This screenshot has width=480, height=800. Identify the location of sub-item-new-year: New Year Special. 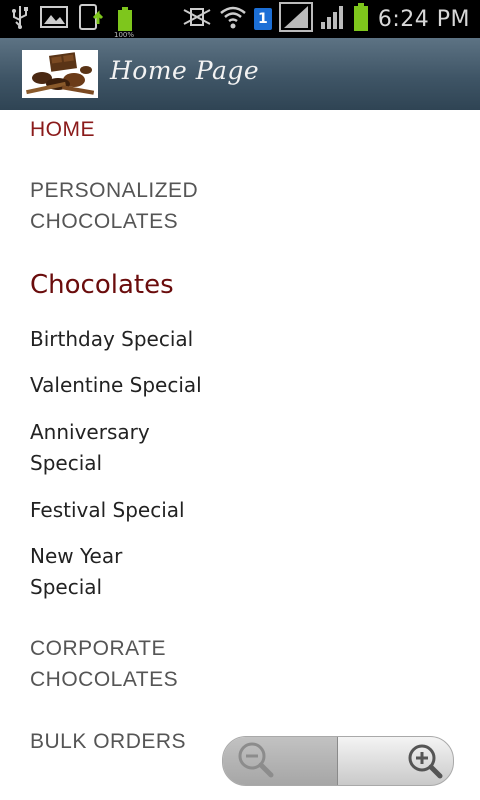
(76, 572).